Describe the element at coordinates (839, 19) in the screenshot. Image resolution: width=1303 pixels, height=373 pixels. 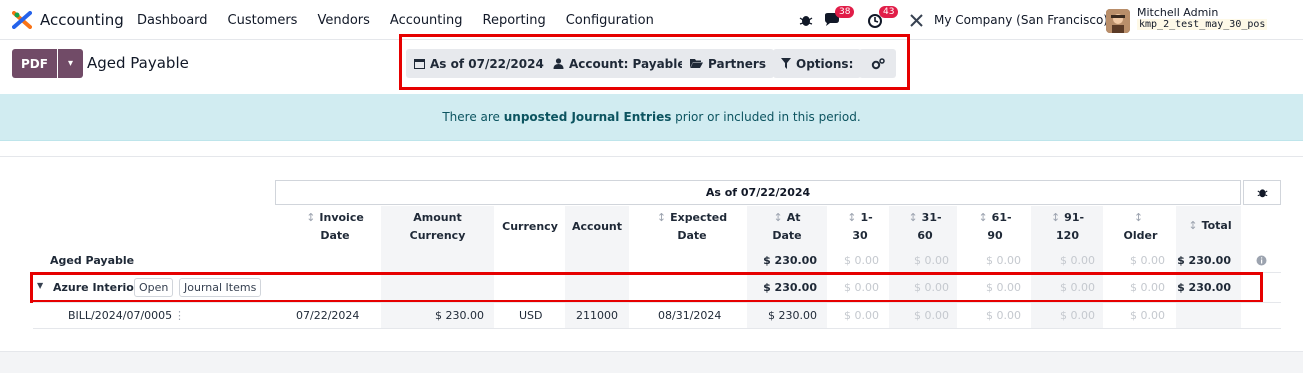
I see `messages-icon: 38` at that location.